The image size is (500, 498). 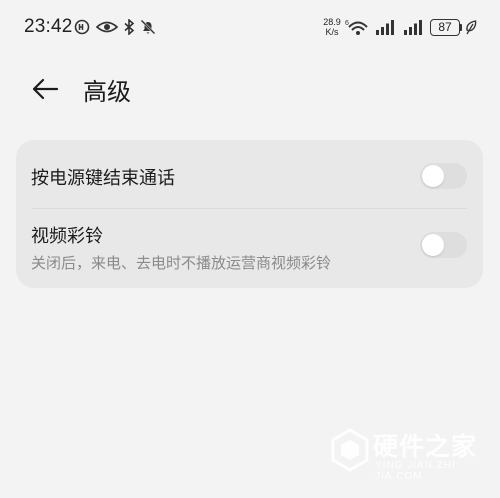 I want to click on setting-description-video-ringback: 关闭后，来电、去电时不播放运营商视频彩铃, so click(x=181, y=263).